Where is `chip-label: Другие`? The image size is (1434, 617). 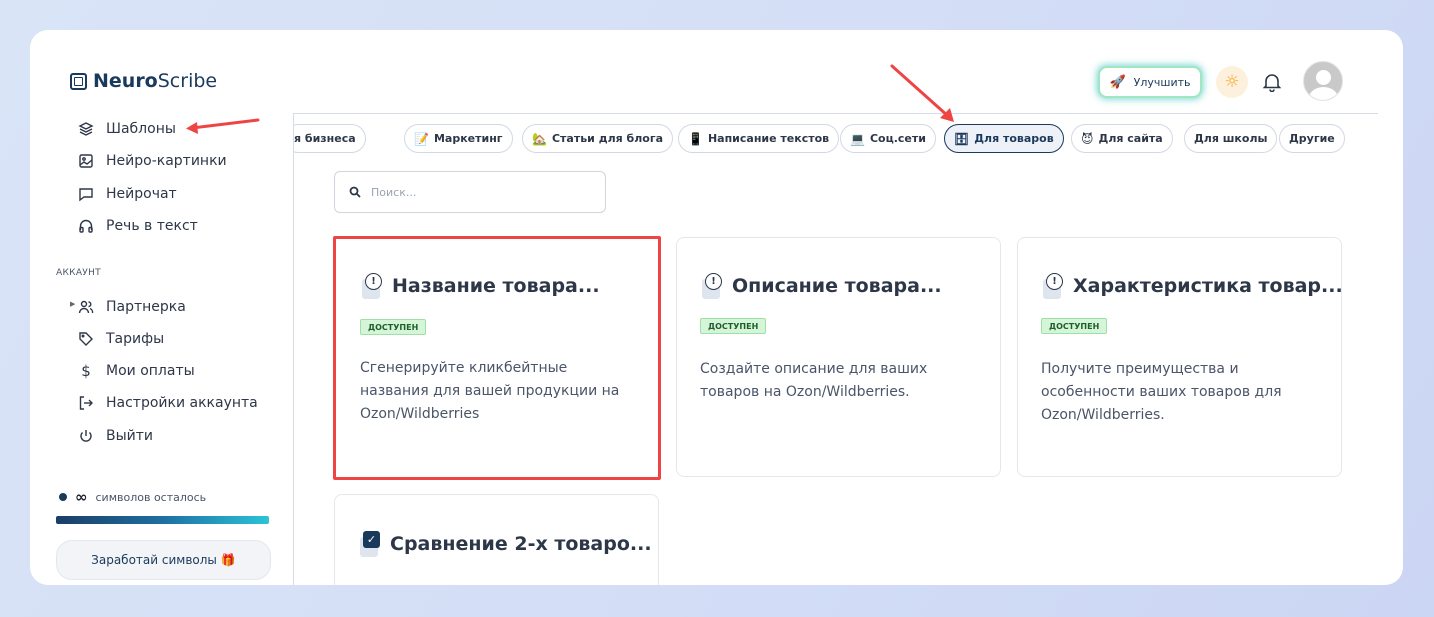 chip-label: Другие is located at coordinates (1312, 138).